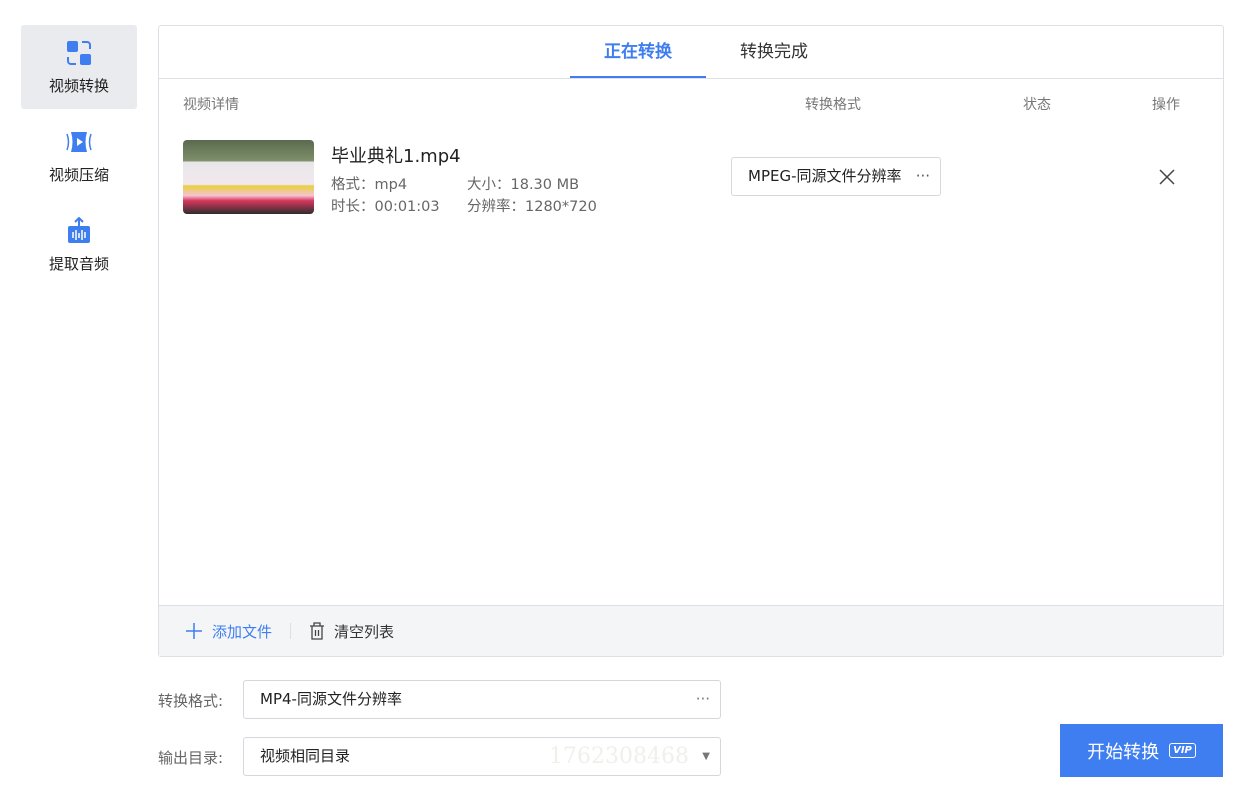 The image size is (1242, 802). I want to click on vip-badge: VIP, so click(1182, 750).